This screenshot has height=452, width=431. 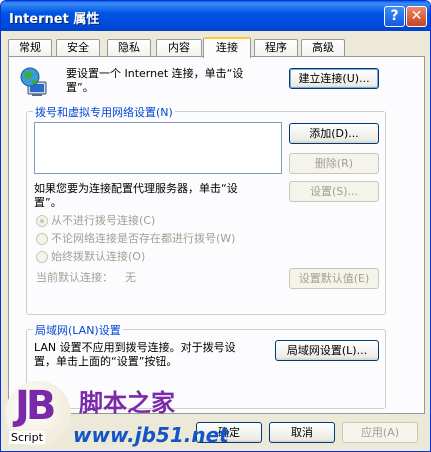 What do you see at coordinates (80, 87) in the screenshot?
I see `setup-text-line2: 置”。` at bounding box center [80, 87].